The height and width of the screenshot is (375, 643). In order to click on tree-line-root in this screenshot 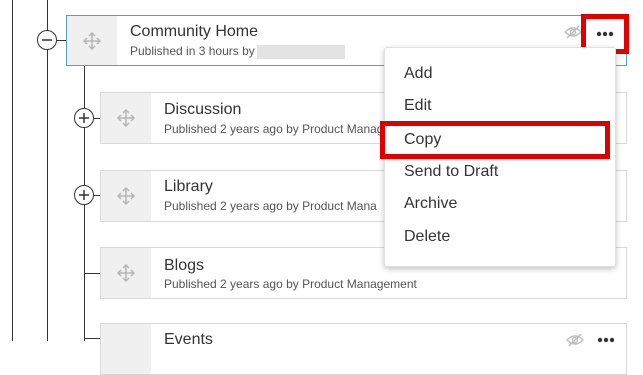, I will do `click(47, 170)`.